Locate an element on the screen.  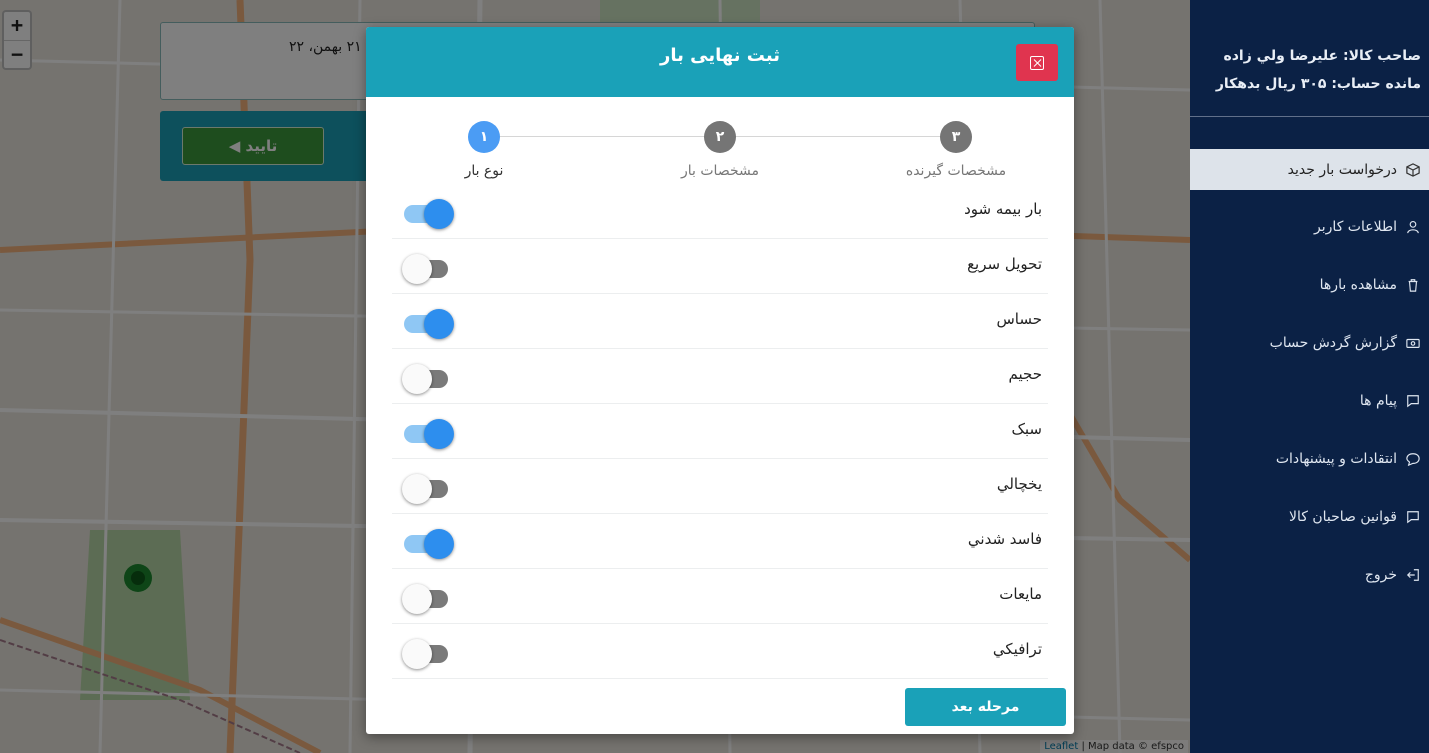
option-label: ترافيكي is located at coordinates (1017, 649).